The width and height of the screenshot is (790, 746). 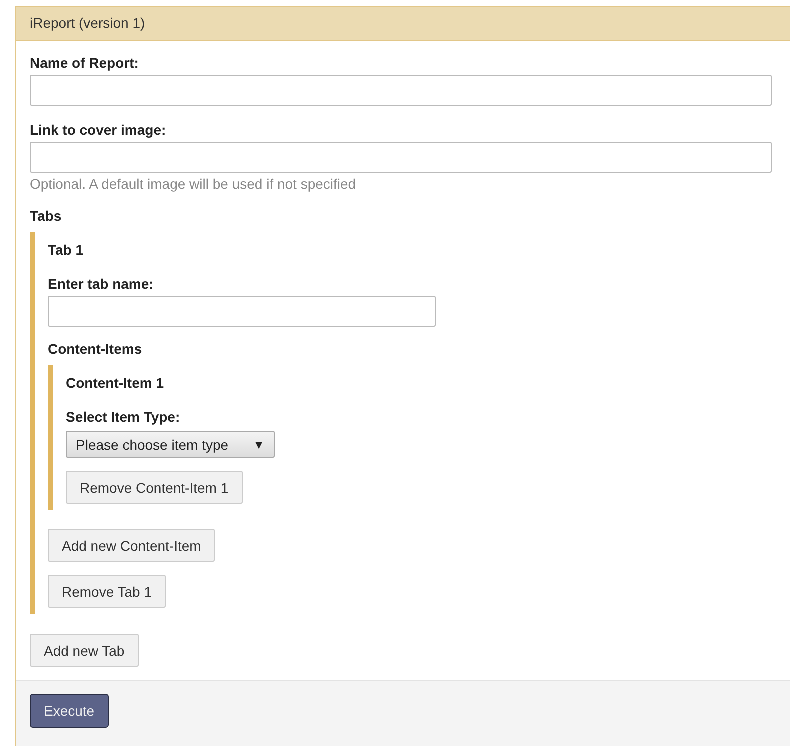 What do you see at coordinates (69, 711) in the screenshot?
I see `execute-button: Execute` at bounding box center [69, 711].